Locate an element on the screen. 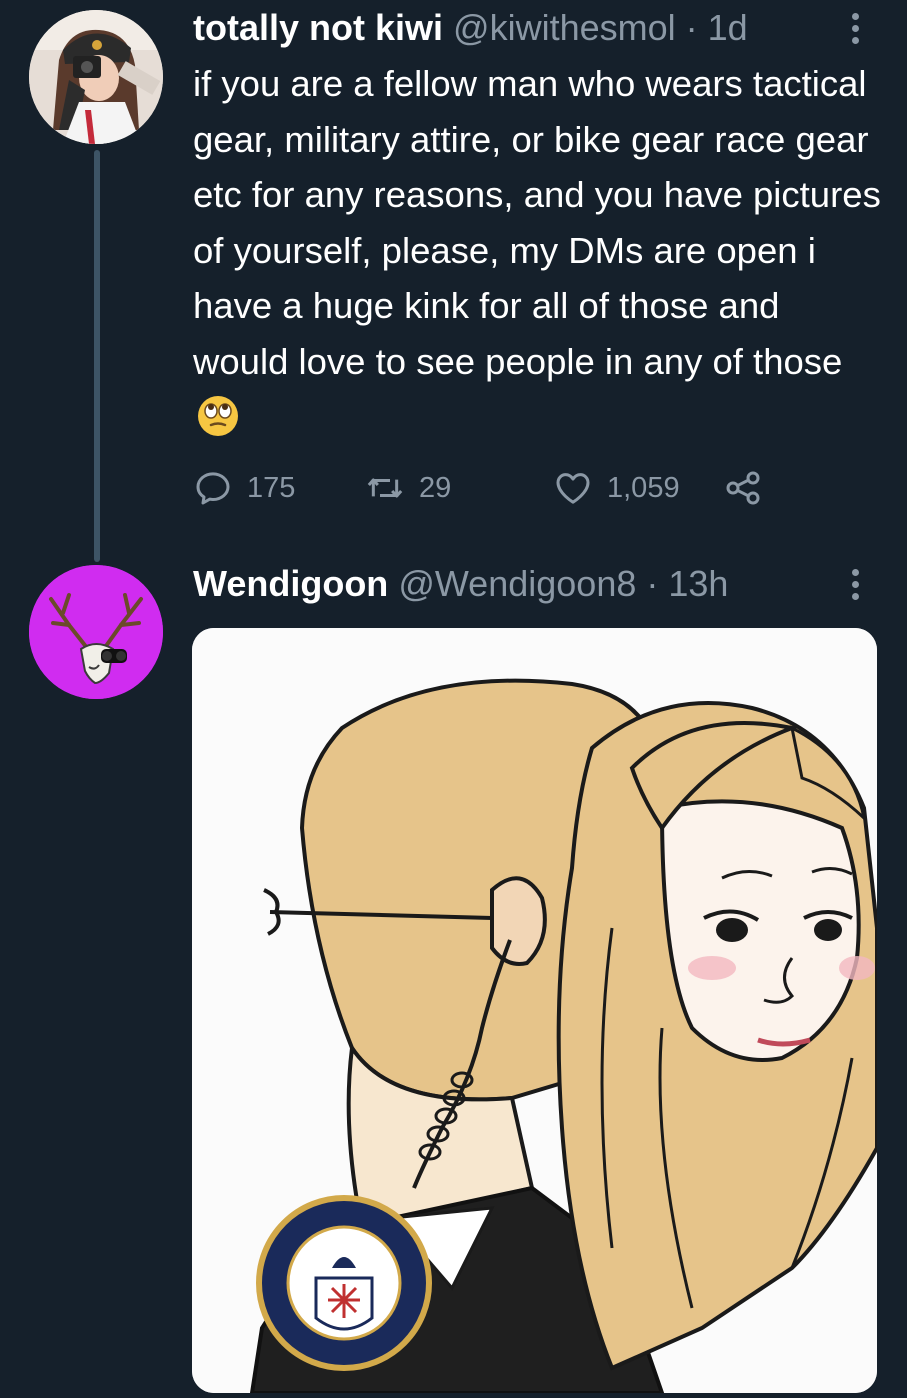 This screenshot has width=907, height=1398. reply-icon is located at coordinates (213, 488).